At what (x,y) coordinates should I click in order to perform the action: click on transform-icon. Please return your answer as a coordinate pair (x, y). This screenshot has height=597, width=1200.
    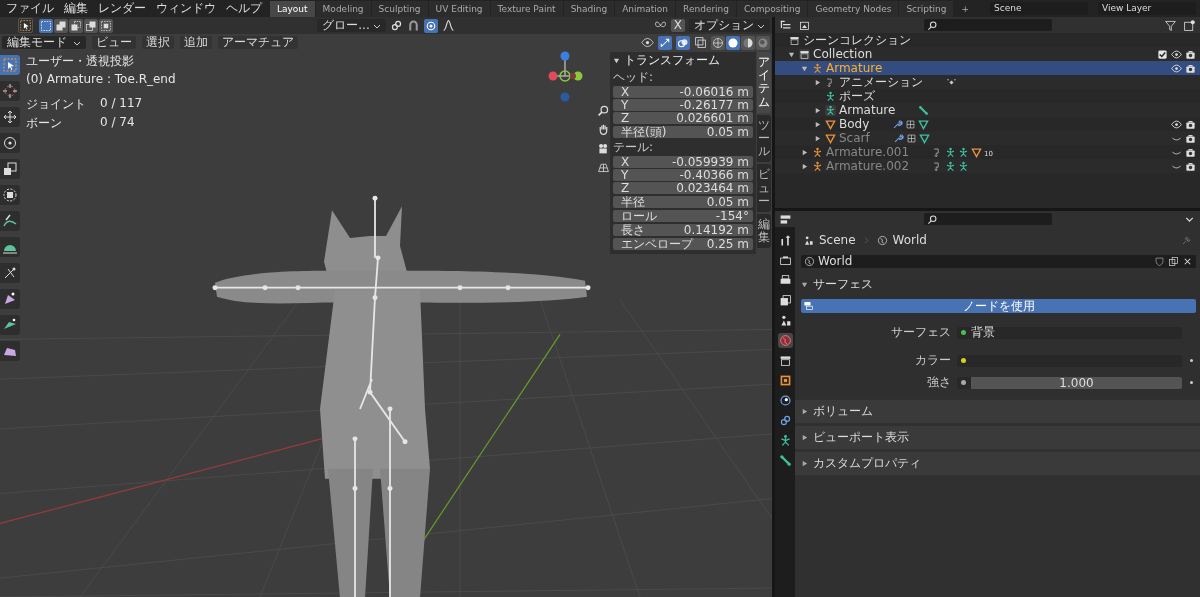
    Looking at the image, I should click on (10, 195).